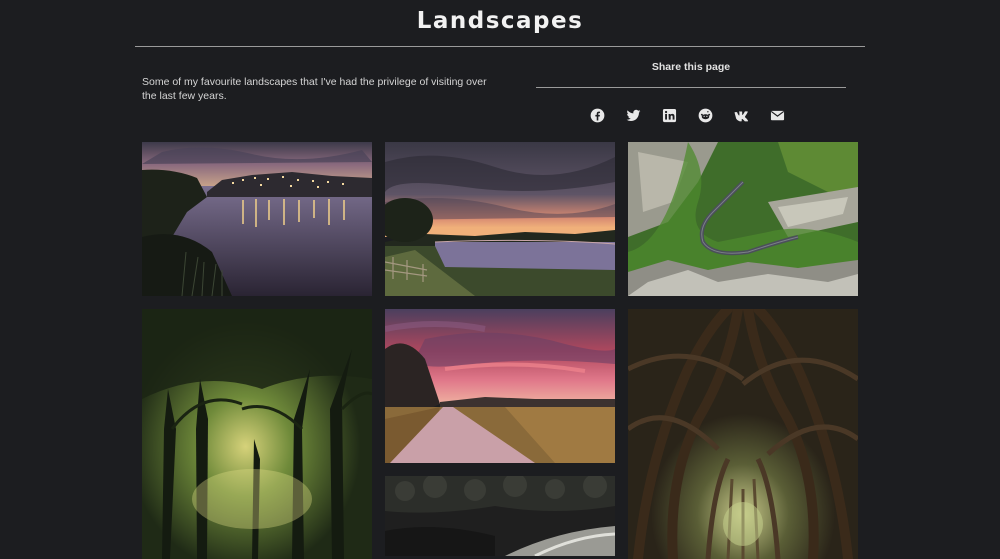 The height and width of the screenshot is (559, 1000). Describe the element at coordinates (691, 87) in the screenshot. I see `share-divider` at that location.